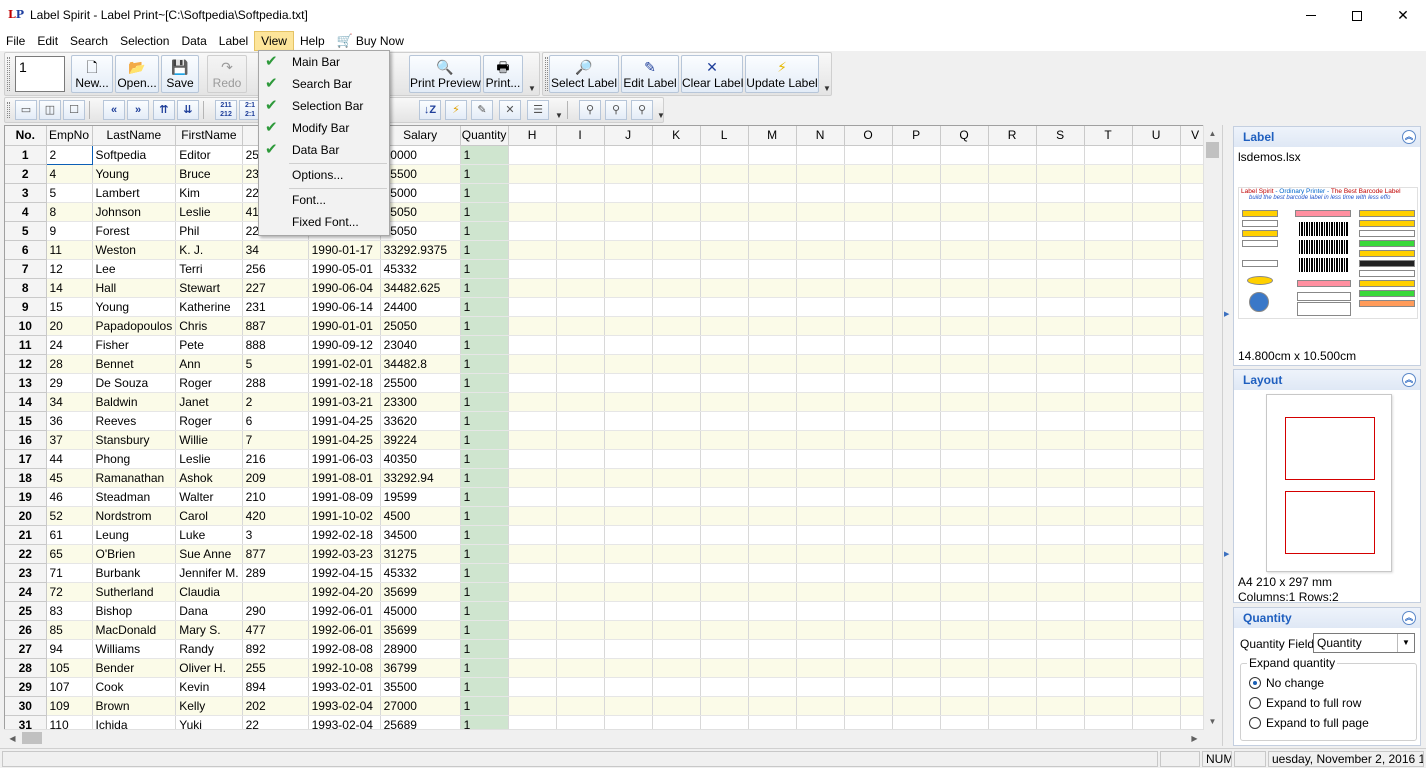 This screenshot has width=1426, height=768. I want to click on table-cell: 12, so click(69, 269).